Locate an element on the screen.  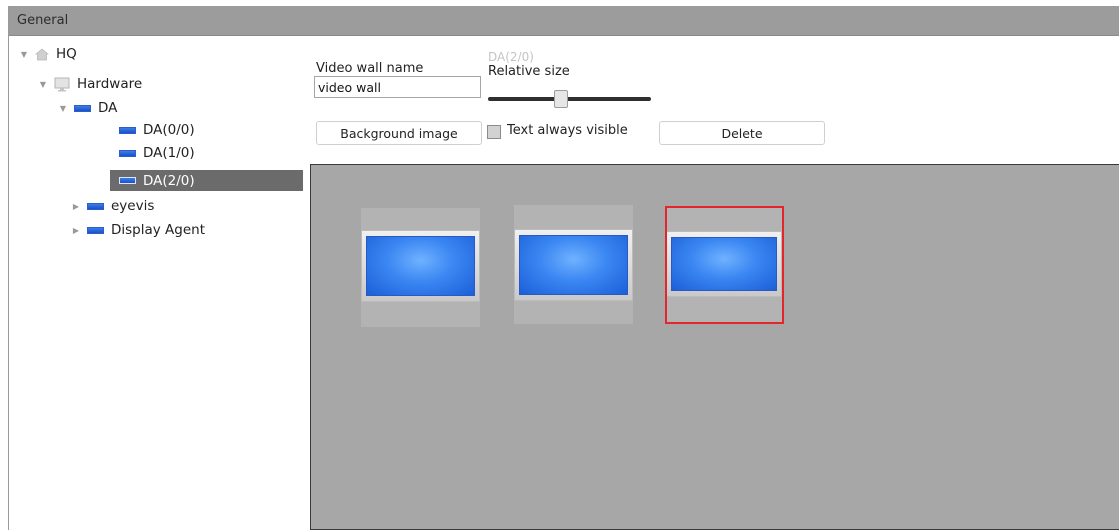
tree-item-da-1-0: DA(1/0) is located at coordinates (155, 153).